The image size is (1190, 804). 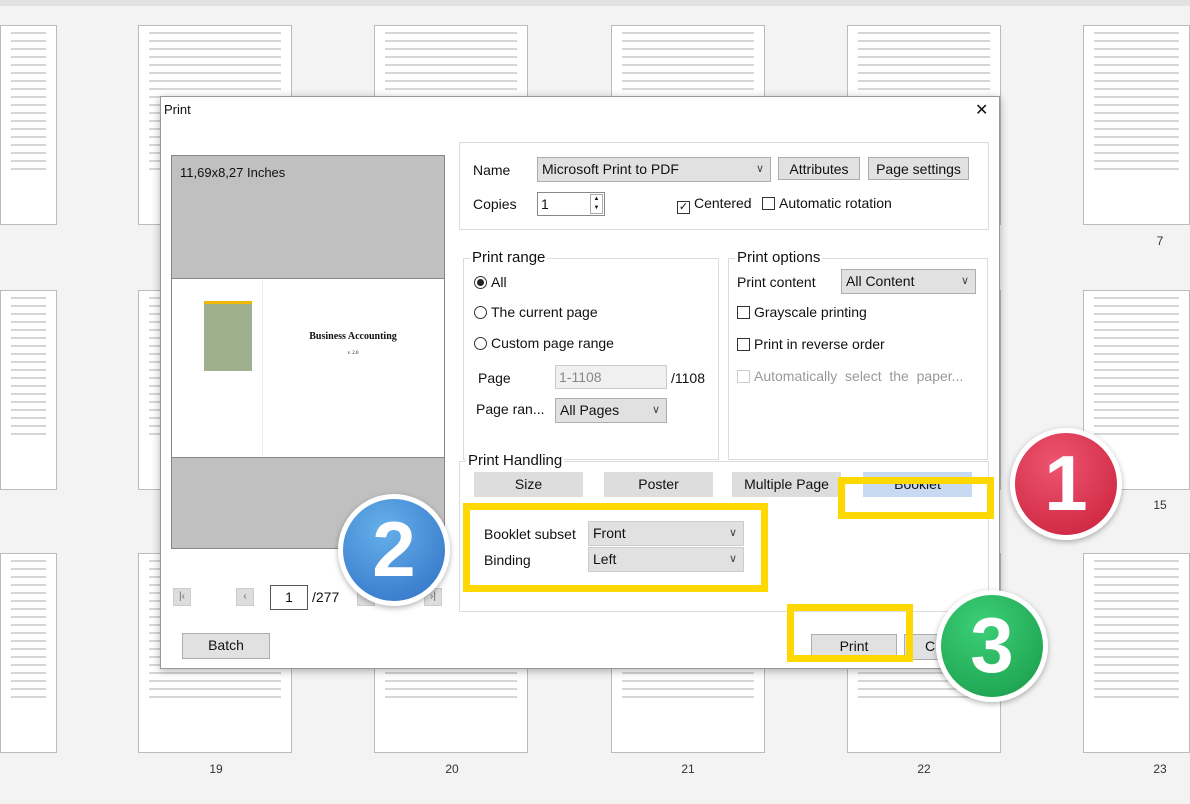 I want to click on print-content-select: All Content ∨, so click(x=908, y=281).